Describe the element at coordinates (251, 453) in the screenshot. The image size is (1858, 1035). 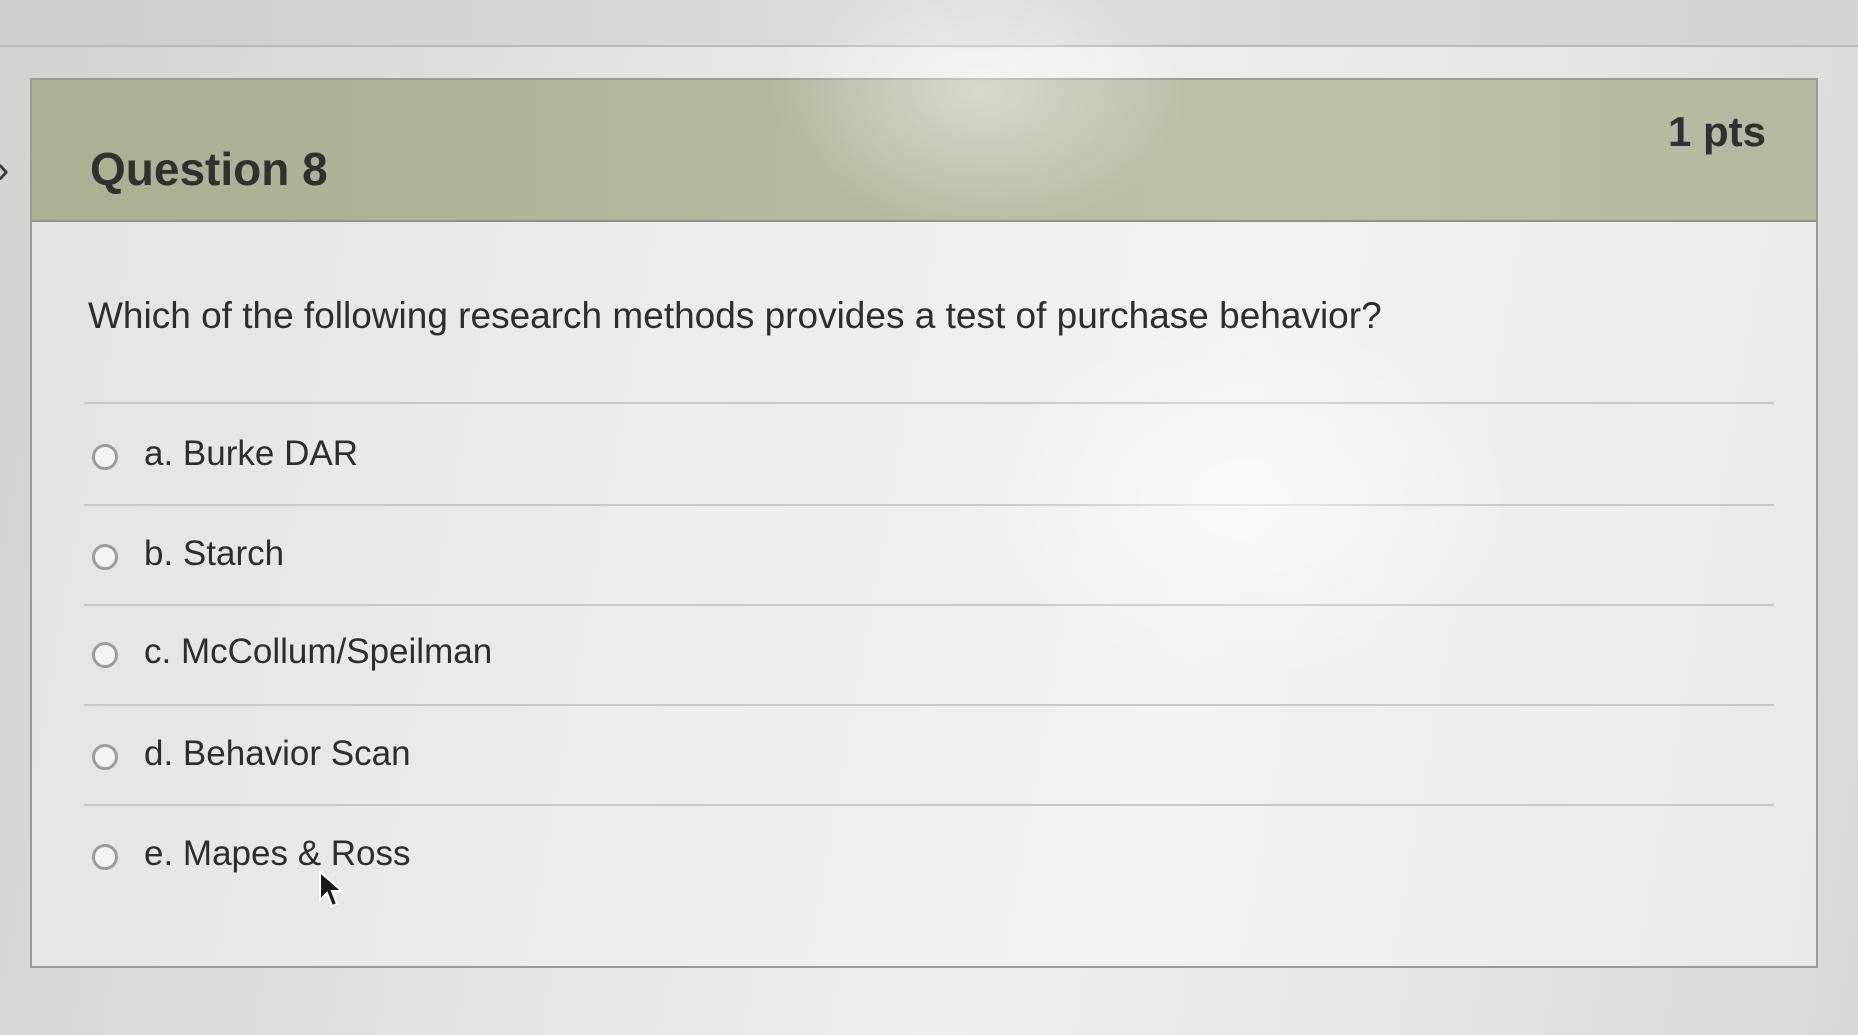
I see `answer-label: a. Burke DAR` at that location.